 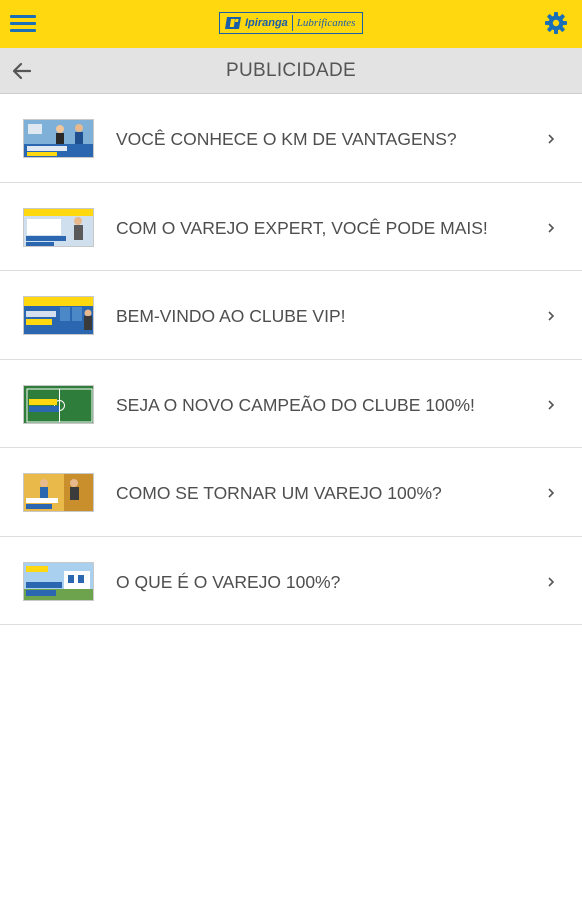 I want to click on page-header: PUBLICIDADE, so click(x=291, y=71).